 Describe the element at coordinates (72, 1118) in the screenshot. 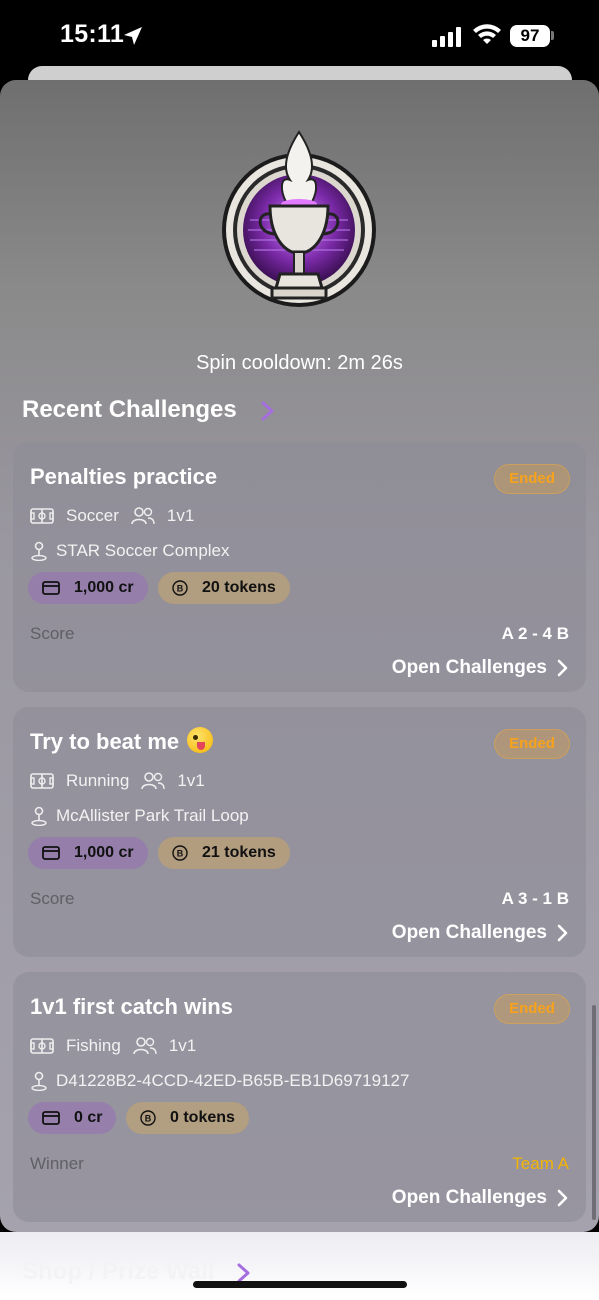

I see `credits-pill: 0 cr` at that location.